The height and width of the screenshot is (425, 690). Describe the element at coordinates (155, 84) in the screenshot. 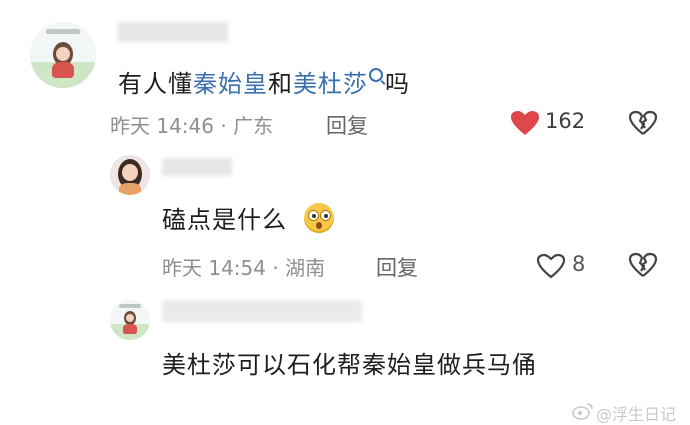

I see `comment-1-text-part: 有人懂` at that location.